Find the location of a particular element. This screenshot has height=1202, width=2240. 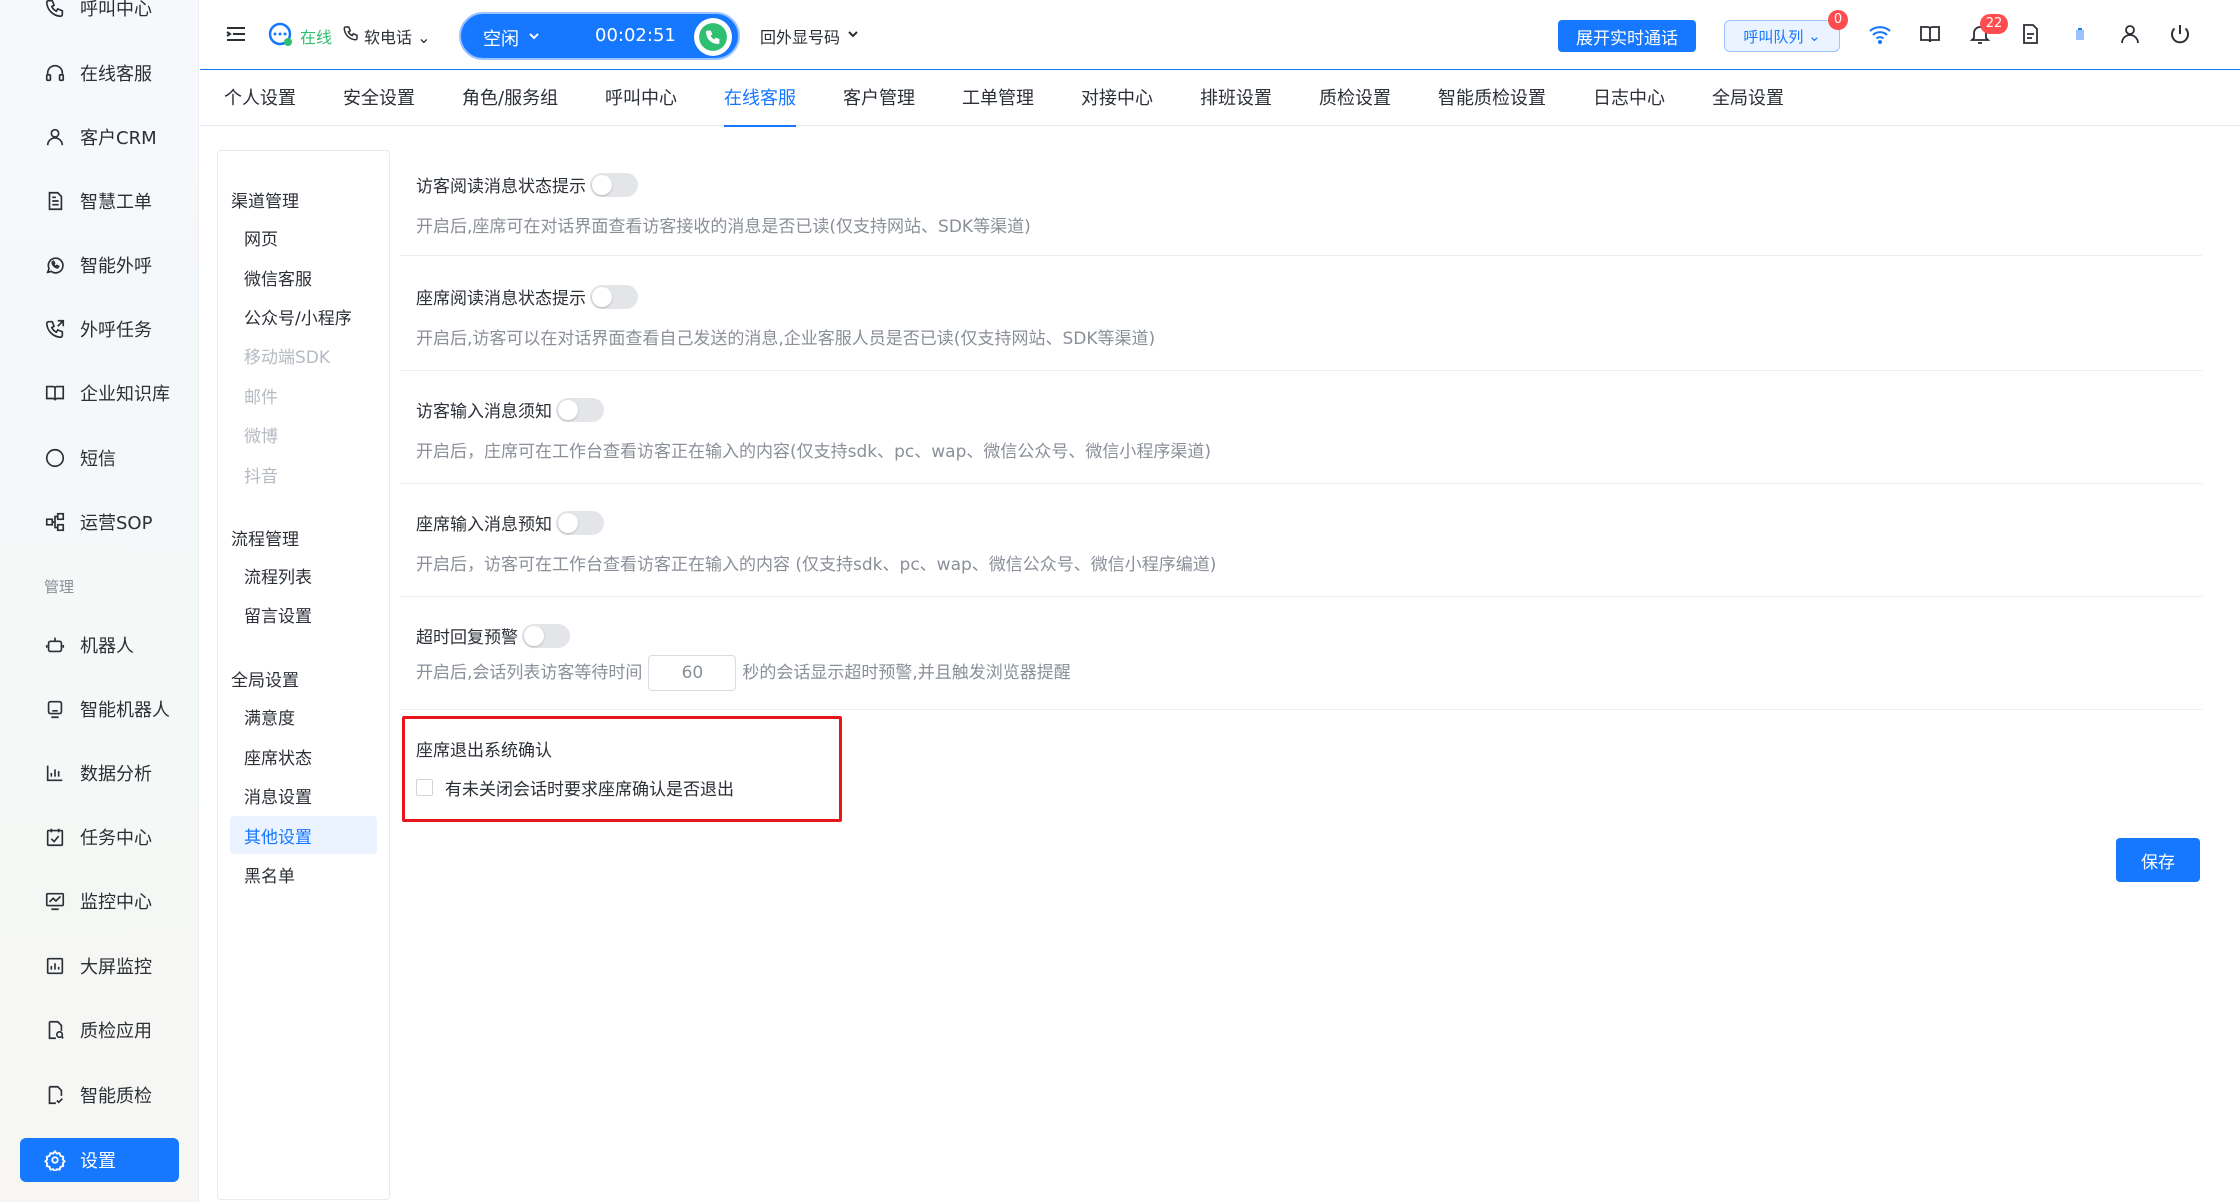

subnav-item-email: 邮件 is located at coordinates (261, 397).